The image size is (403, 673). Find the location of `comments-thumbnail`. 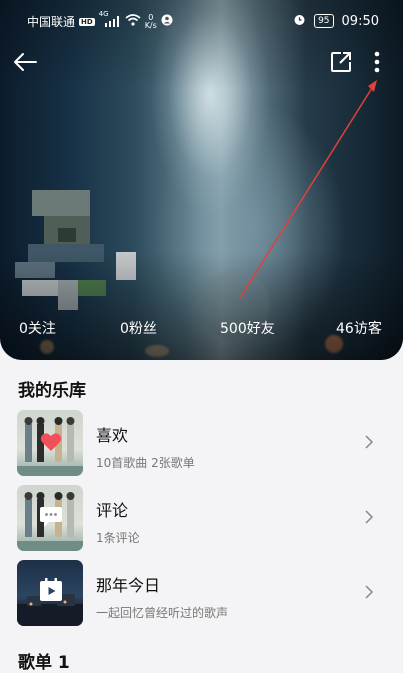

comments-thumbnail is located at coordinates (50, 518).